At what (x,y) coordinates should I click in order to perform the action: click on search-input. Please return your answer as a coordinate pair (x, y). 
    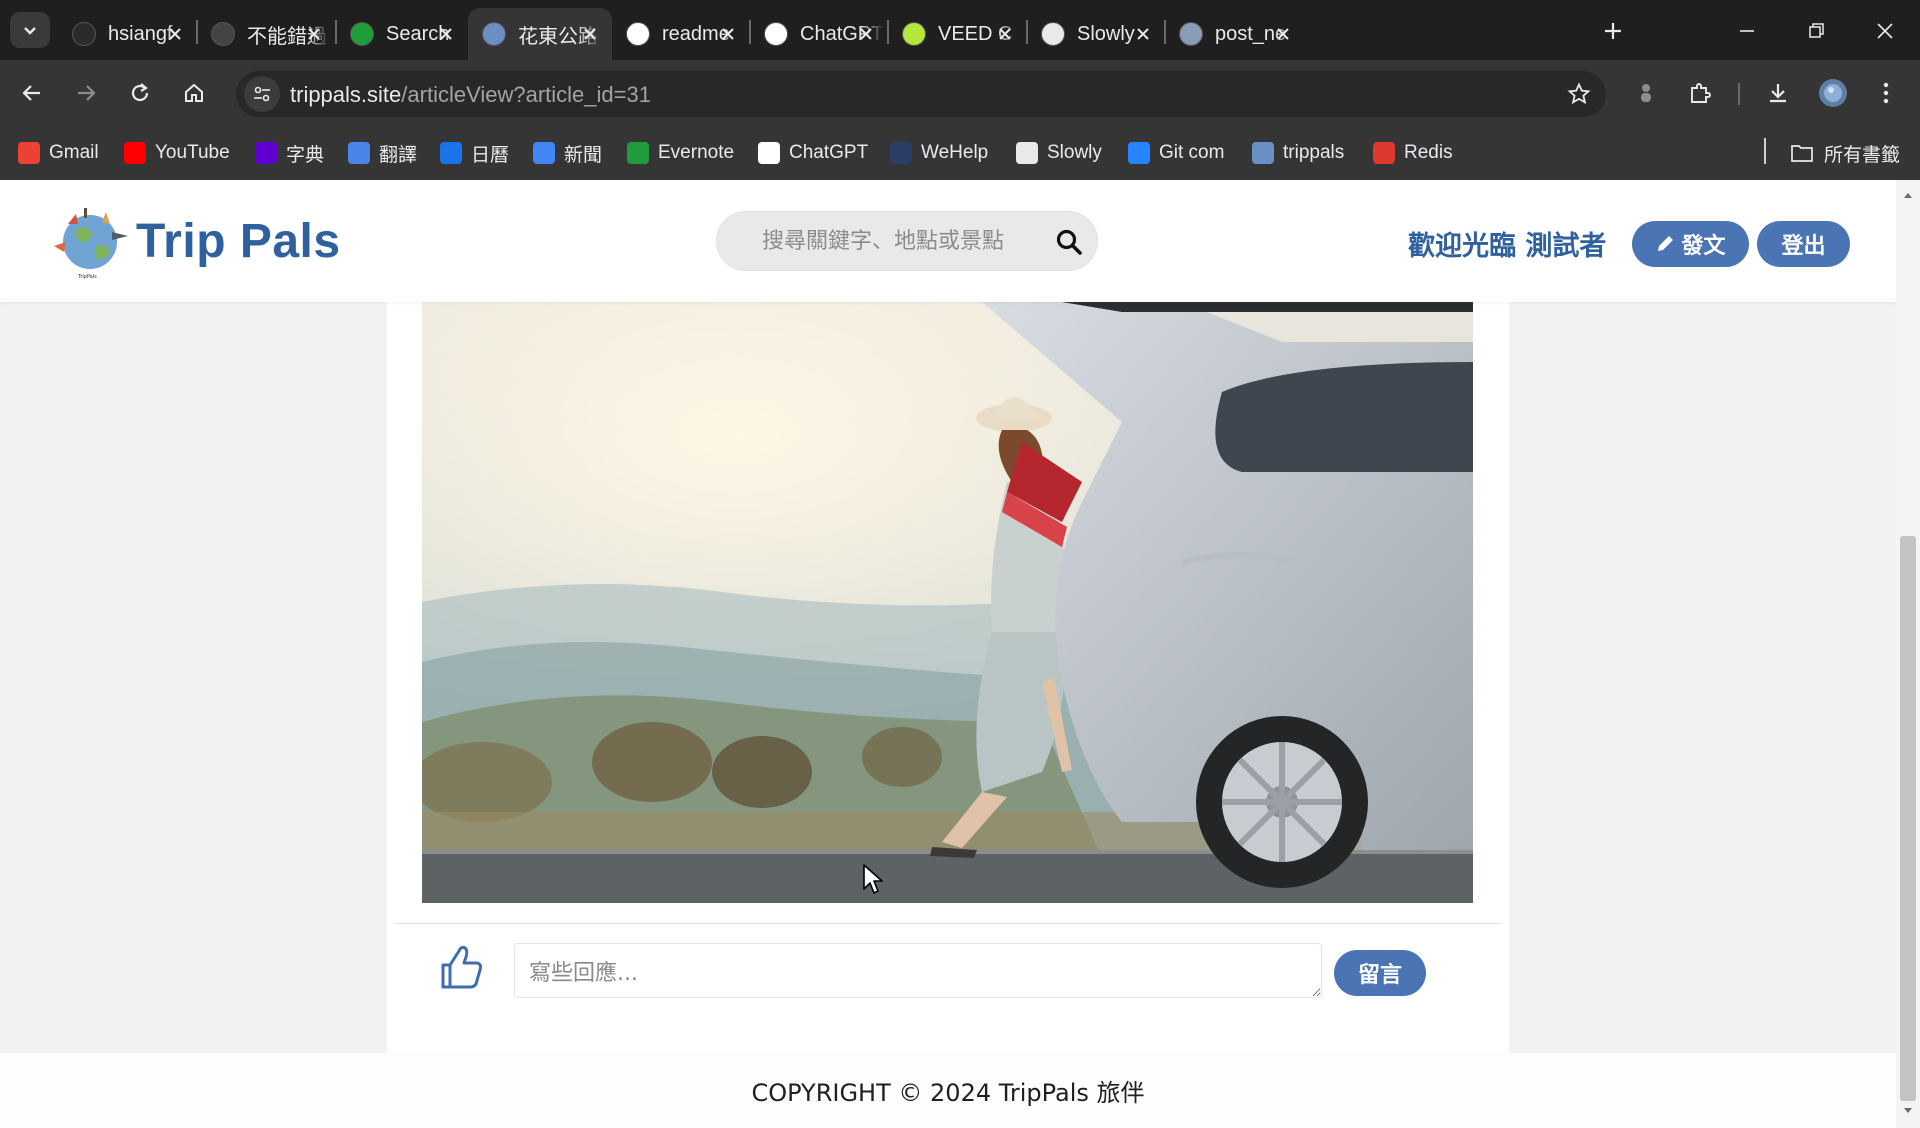
    Looking at the image, I should click on (877, 241).